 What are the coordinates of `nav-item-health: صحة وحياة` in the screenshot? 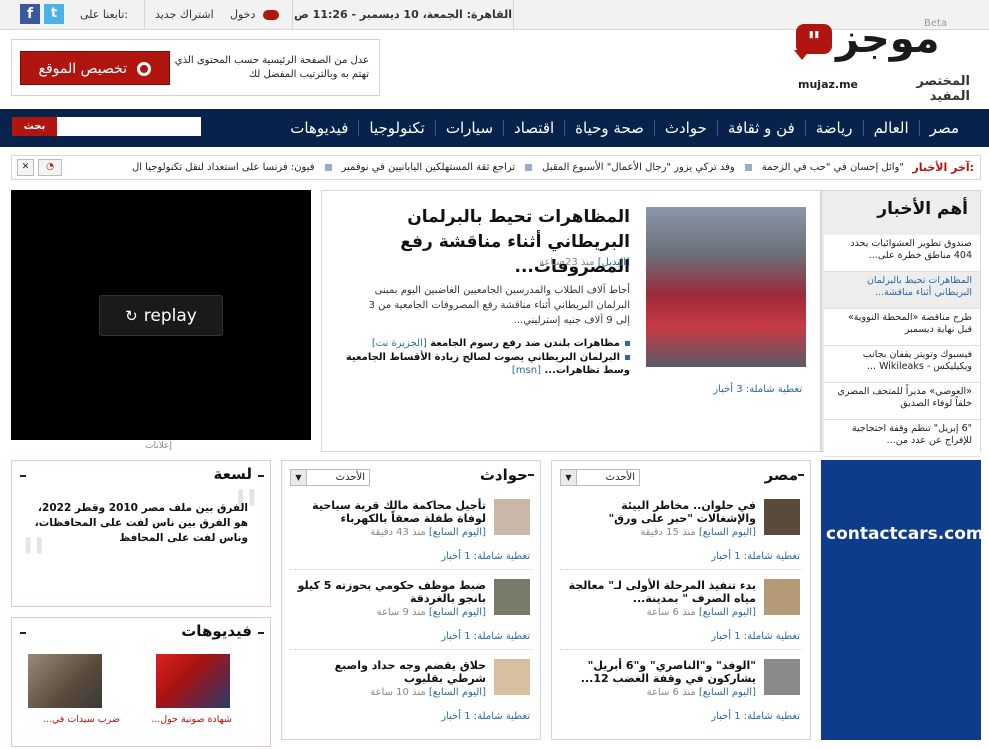 It's located at (609, 128).